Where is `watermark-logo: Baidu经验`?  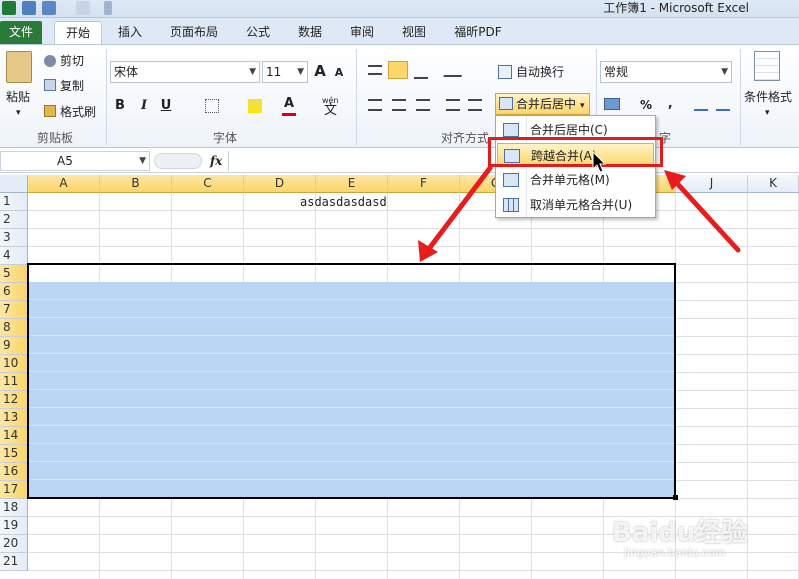
watermark-logo: Baidu经验 is located at coordinates (680, 533).